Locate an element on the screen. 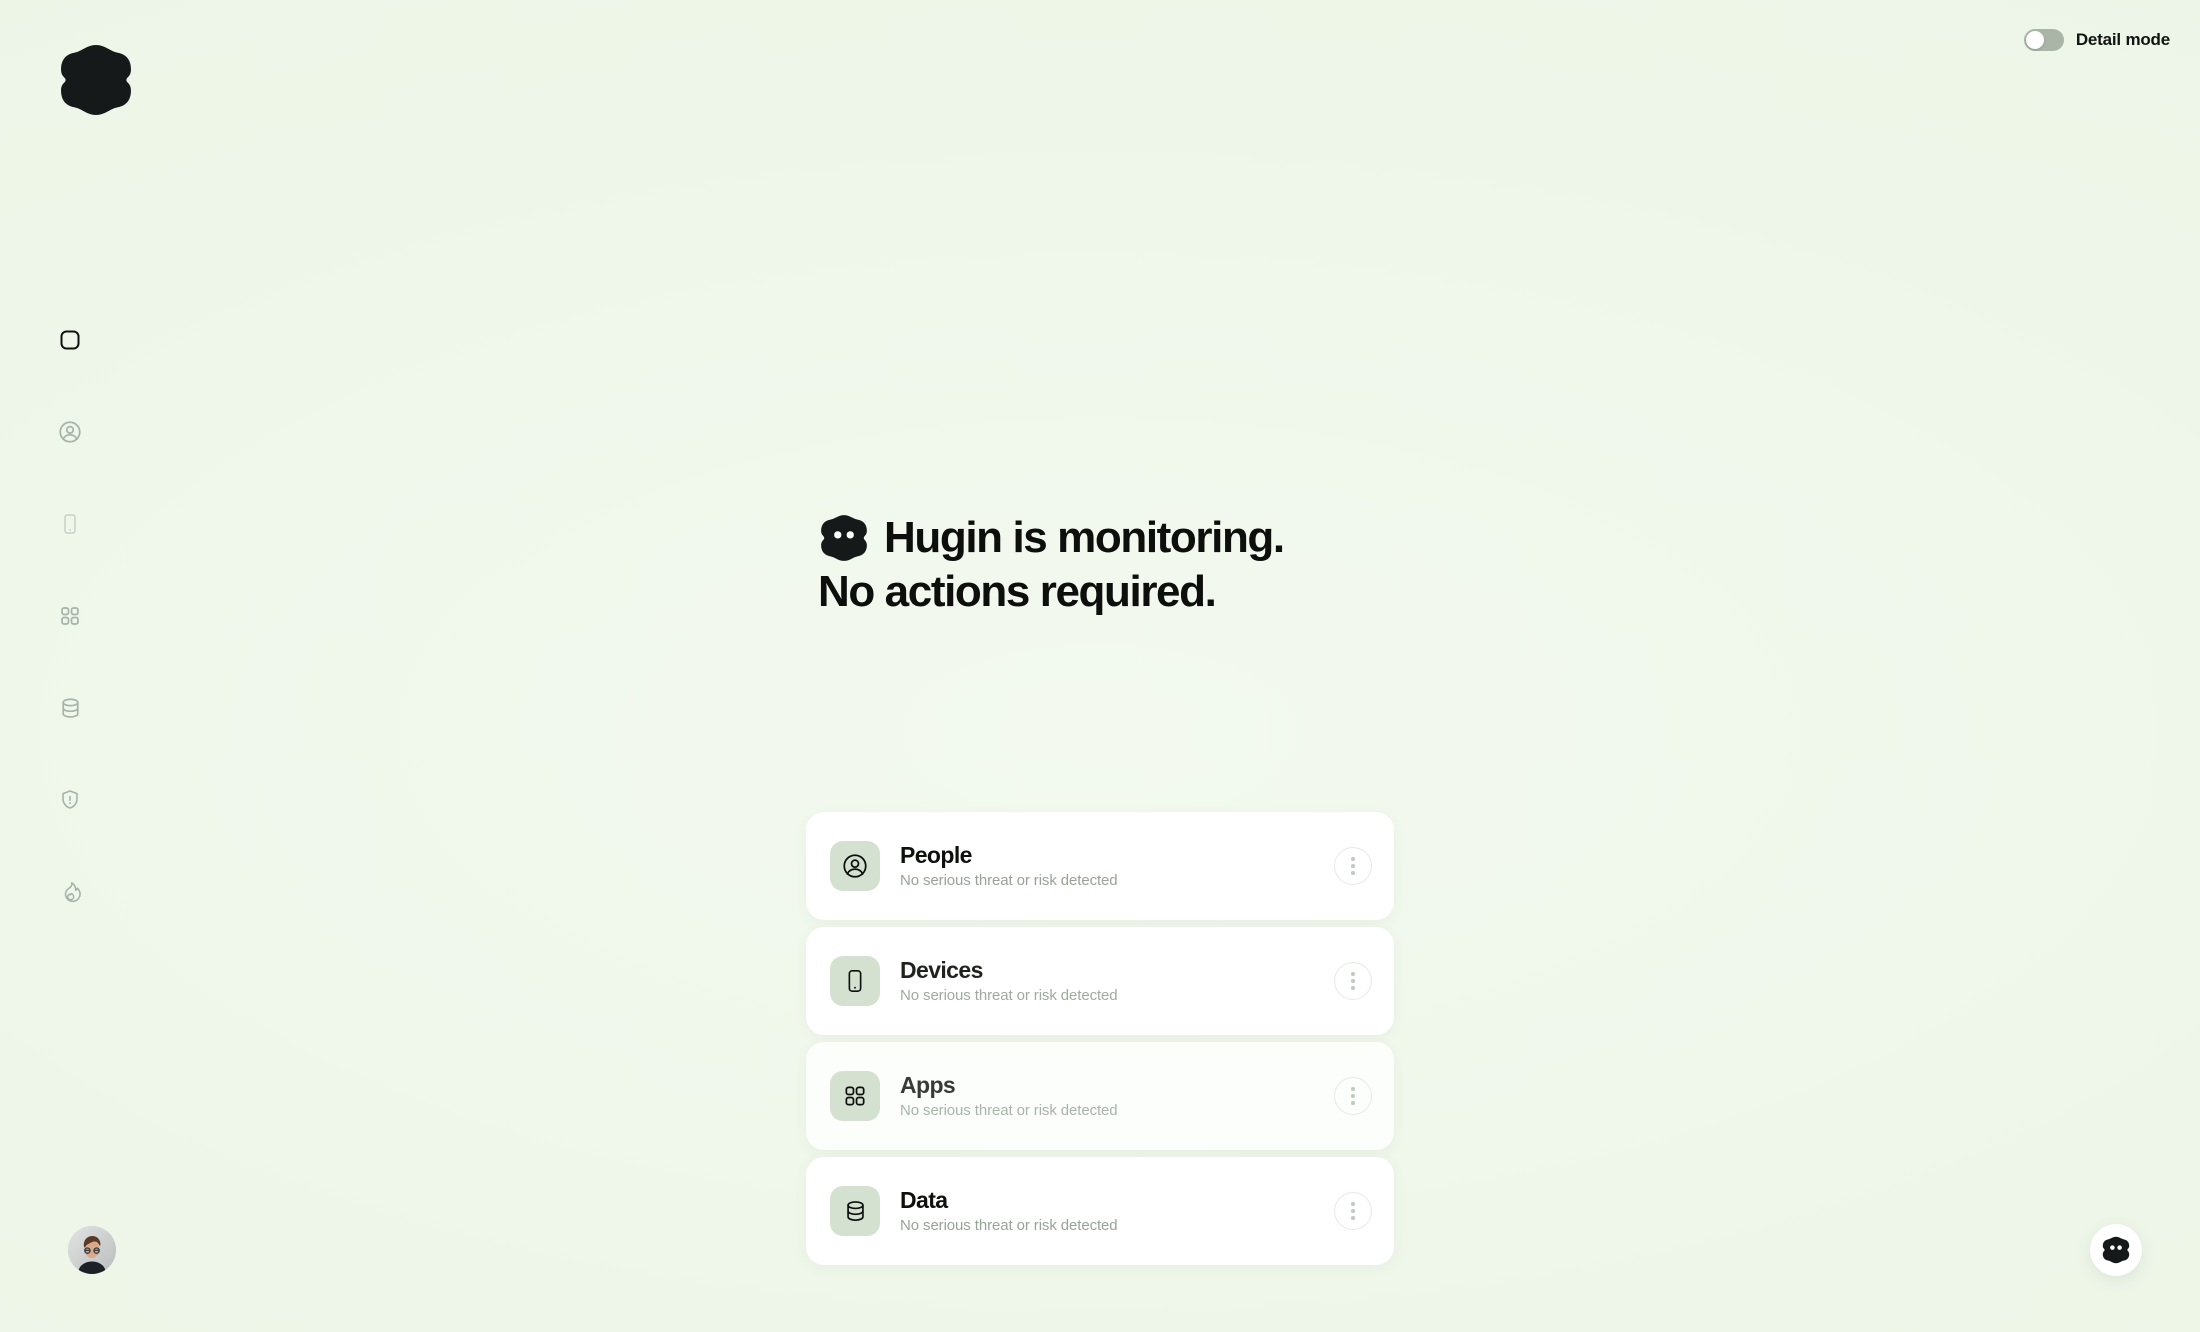 This screenshot has height=1332, width=2200. sidebar-item-home is located at coordinates (70, 340).